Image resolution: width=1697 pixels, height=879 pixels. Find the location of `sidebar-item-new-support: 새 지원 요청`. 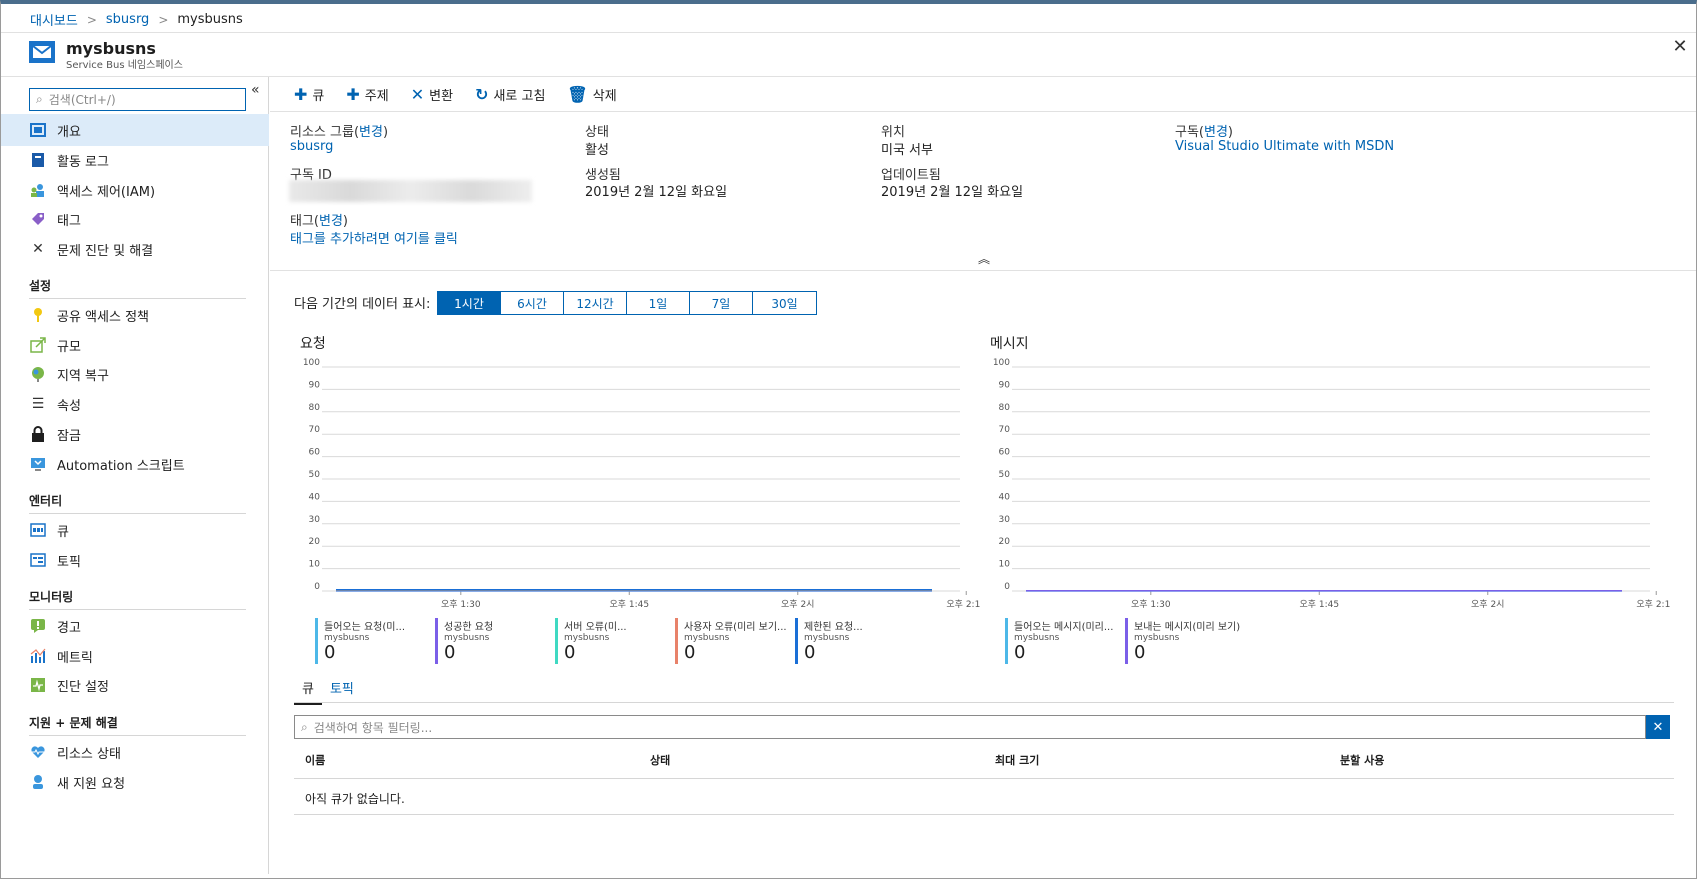

sidebar-item-new-support: 새 지원 요청 is located at coordinates (135, 782).